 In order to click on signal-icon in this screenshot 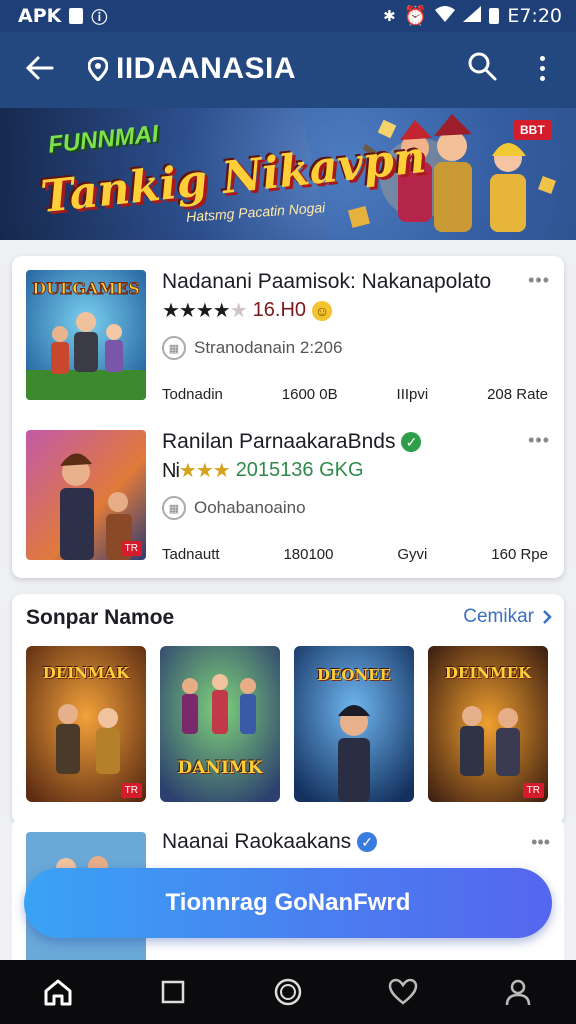, I will do `click(472, 16)`.